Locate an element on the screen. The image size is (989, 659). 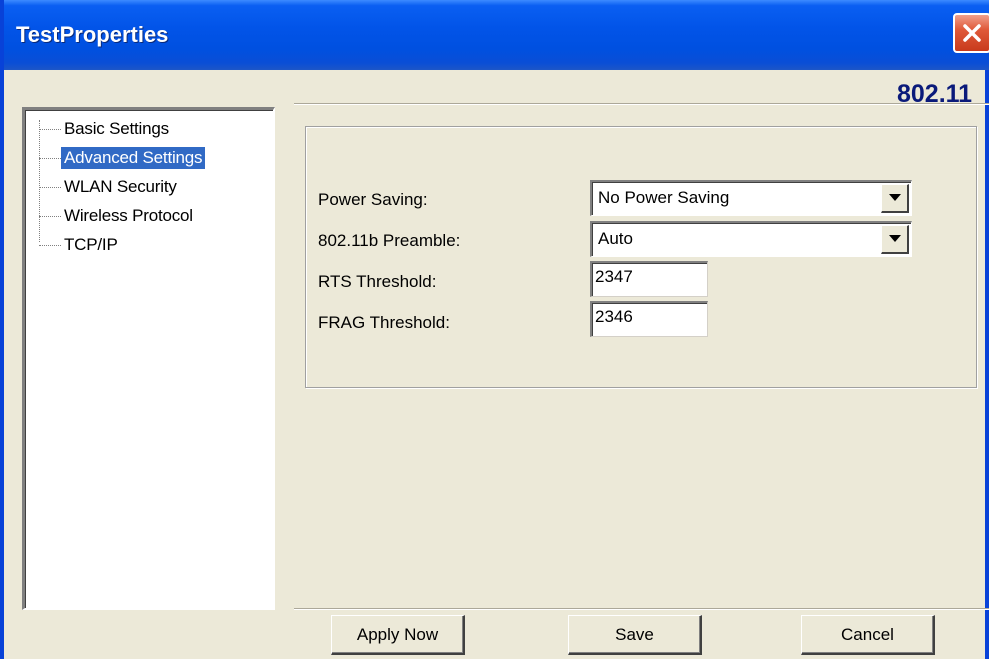
apply-now-button: Apply Now is located at coordinates (398, 635).